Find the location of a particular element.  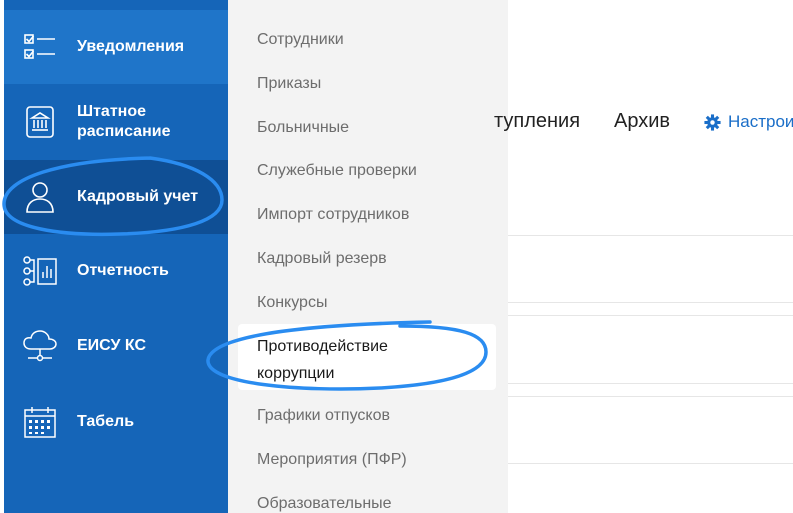

sidebar-item-timesheet: Табель is located at coordinates (116, 422).